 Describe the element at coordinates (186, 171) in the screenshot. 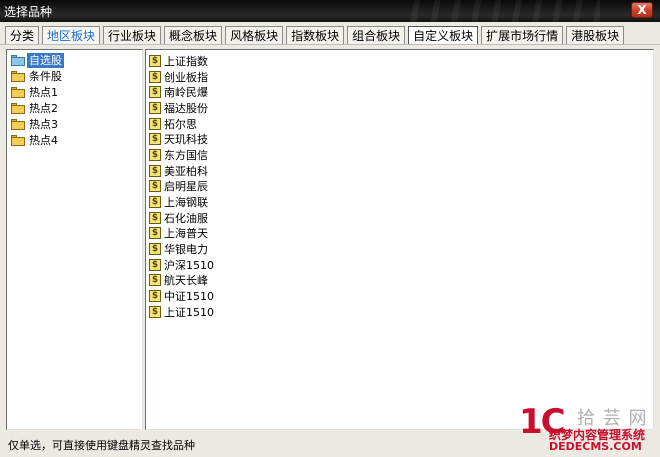

I see `stock-label: 美亚柏科` at that location.